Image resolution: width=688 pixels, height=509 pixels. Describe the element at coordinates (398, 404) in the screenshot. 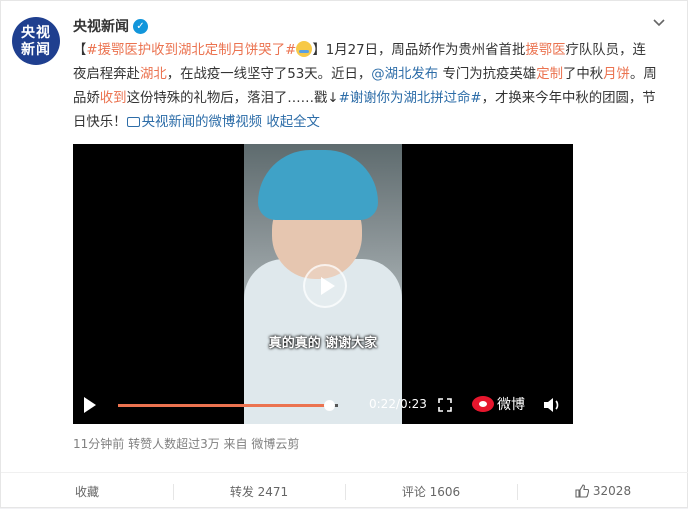

I see `timecode: 0:22/0:23` at that location.